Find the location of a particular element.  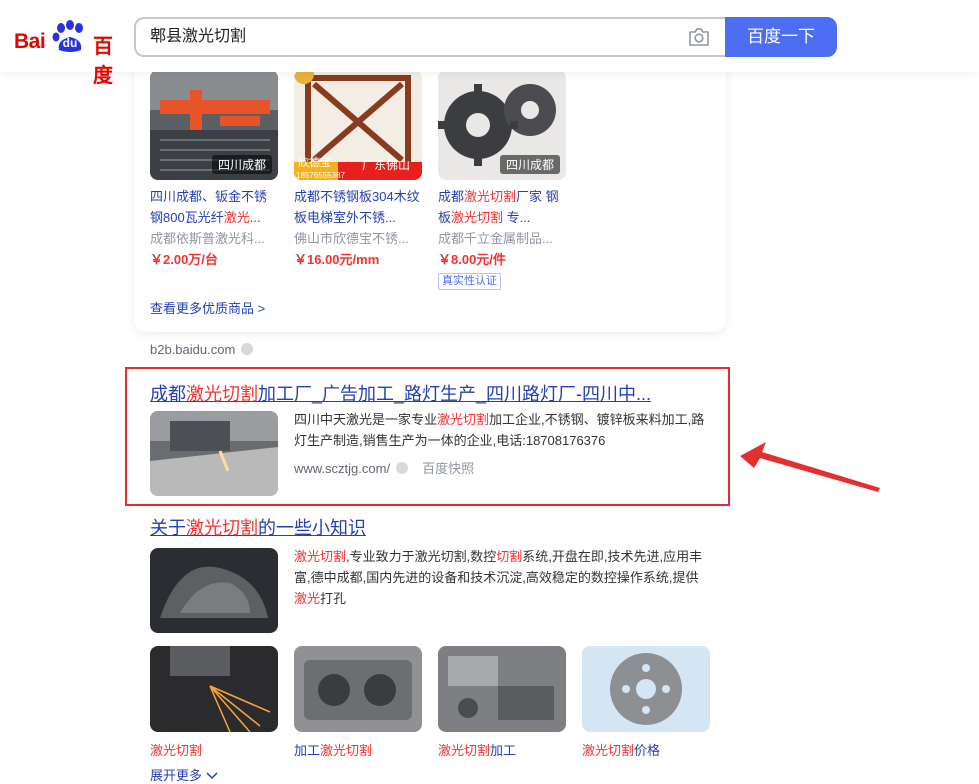

camera-icon is located at coordinates (699, 37).